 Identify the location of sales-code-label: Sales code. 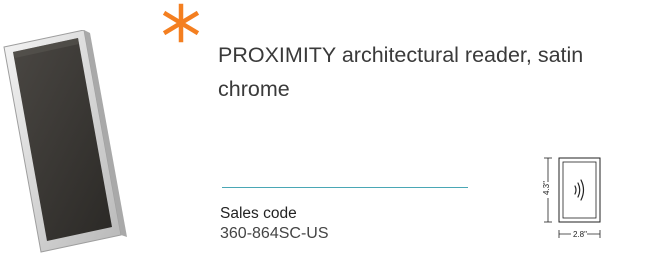
(258, 213).